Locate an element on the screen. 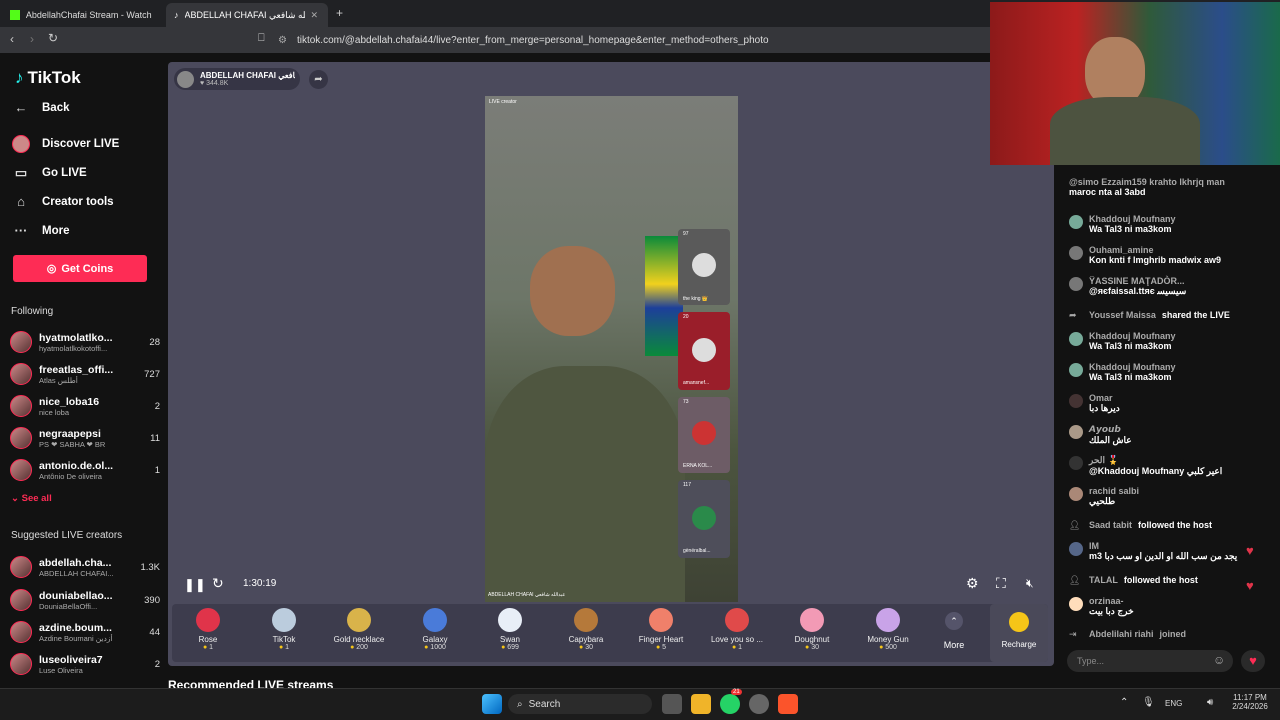  close-tab-icon: ✕ is located at coordinates (315, 15).